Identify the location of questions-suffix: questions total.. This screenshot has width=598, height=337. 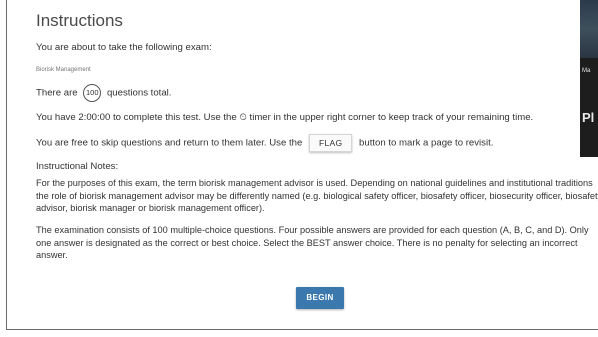
(139, 93).